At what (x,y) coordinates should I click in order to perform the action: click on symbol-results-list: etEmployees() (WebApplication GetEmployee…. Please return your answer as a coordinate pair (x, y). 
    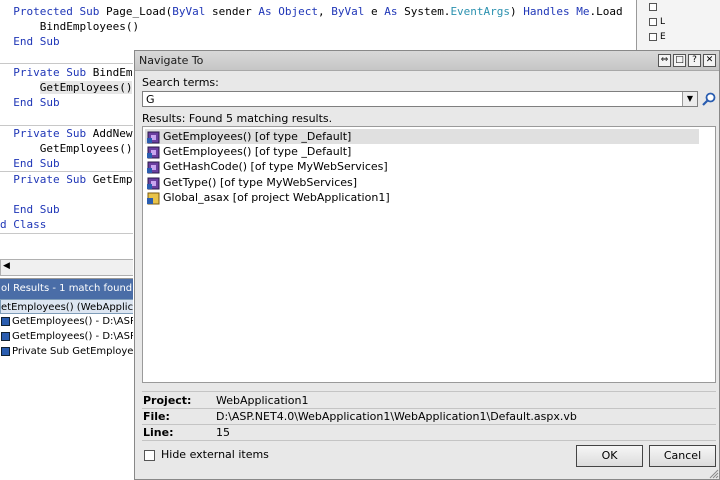
    Looking at the image, I should click on (68, 329).